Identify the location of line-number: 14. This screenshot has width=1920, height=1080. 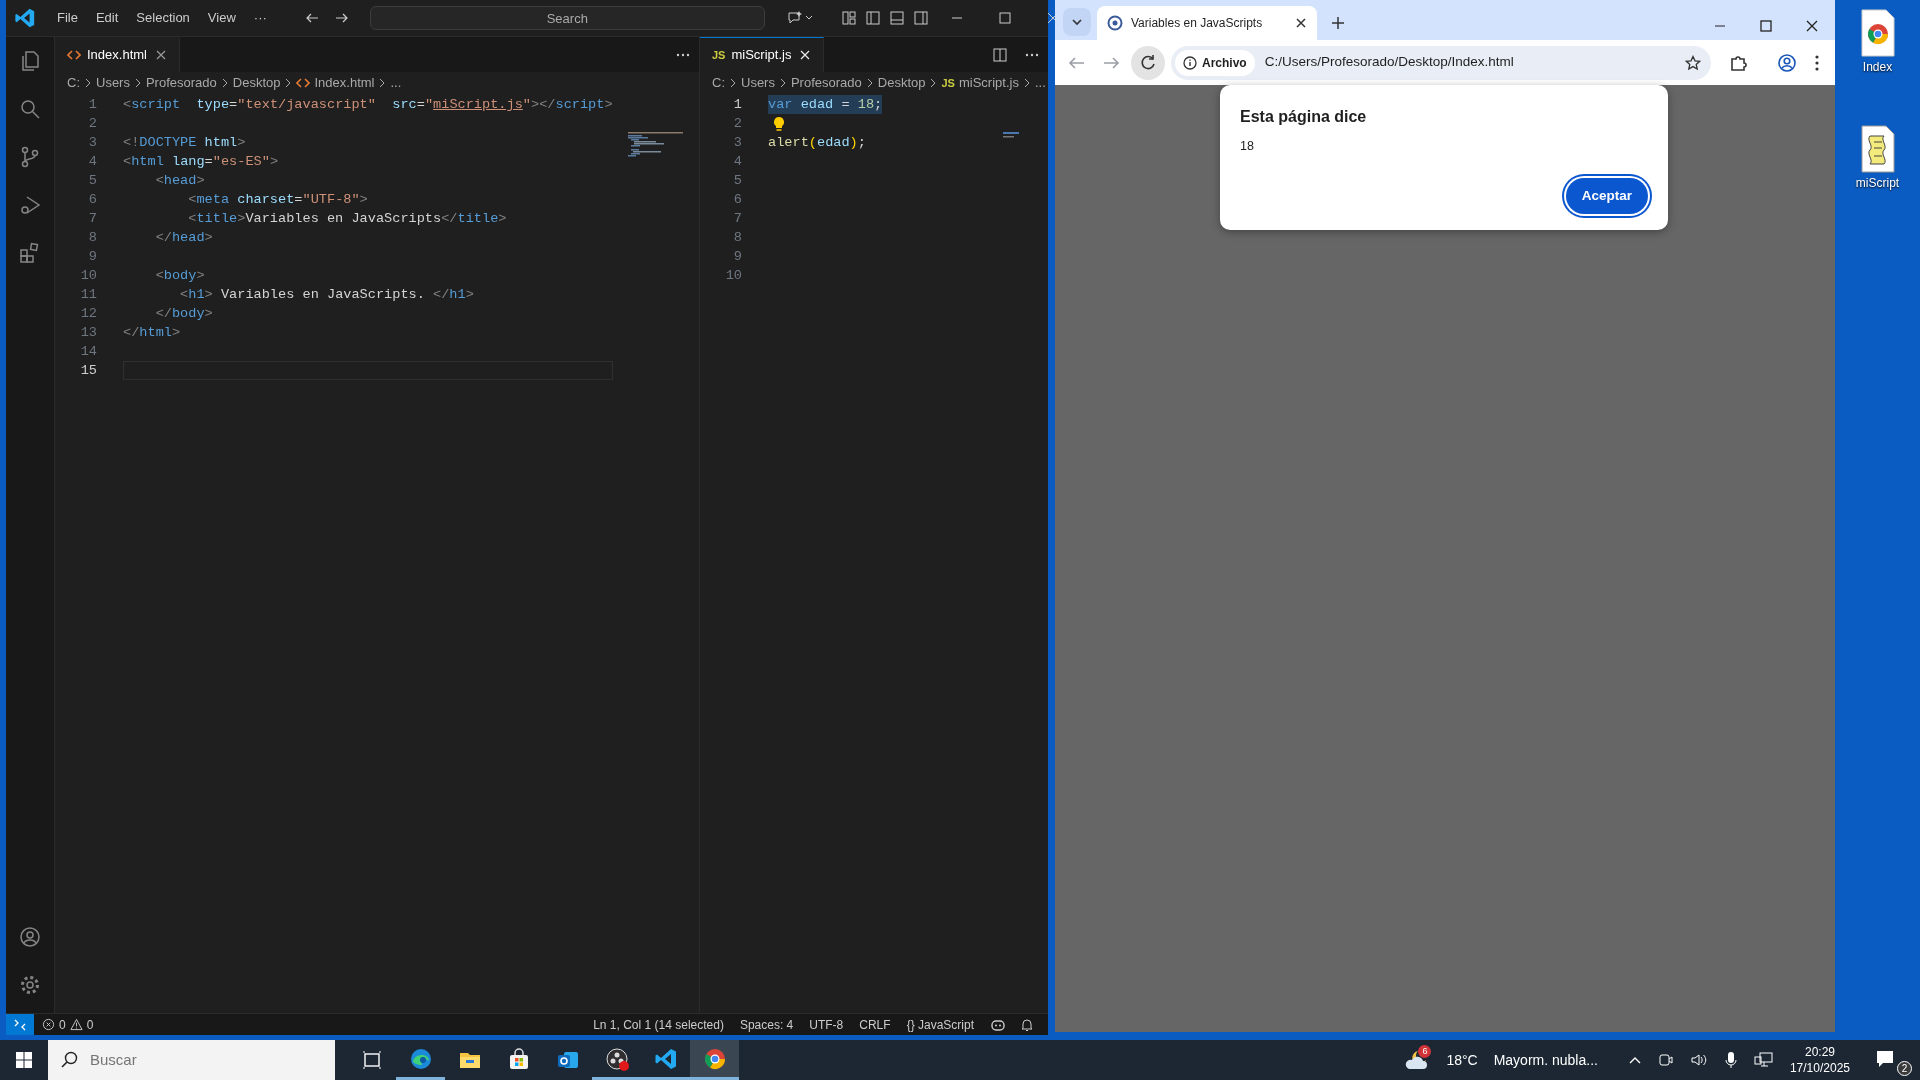
(88, 351).